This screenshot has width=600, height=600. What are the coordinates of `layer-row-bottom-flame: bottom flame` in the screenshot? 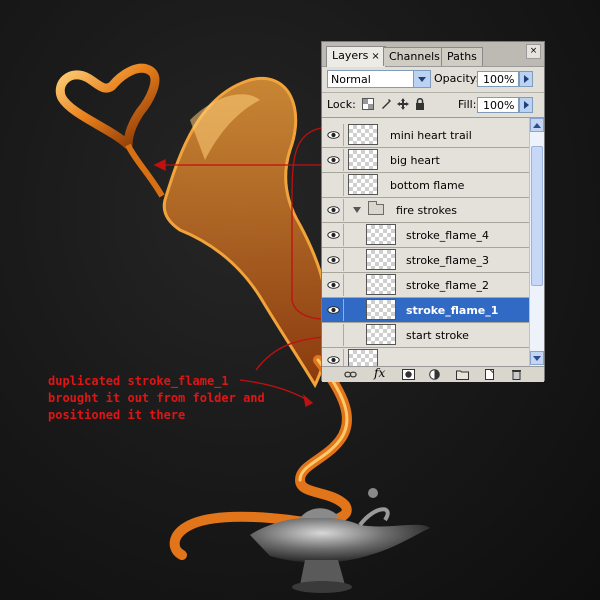 It's located at (425, 185).